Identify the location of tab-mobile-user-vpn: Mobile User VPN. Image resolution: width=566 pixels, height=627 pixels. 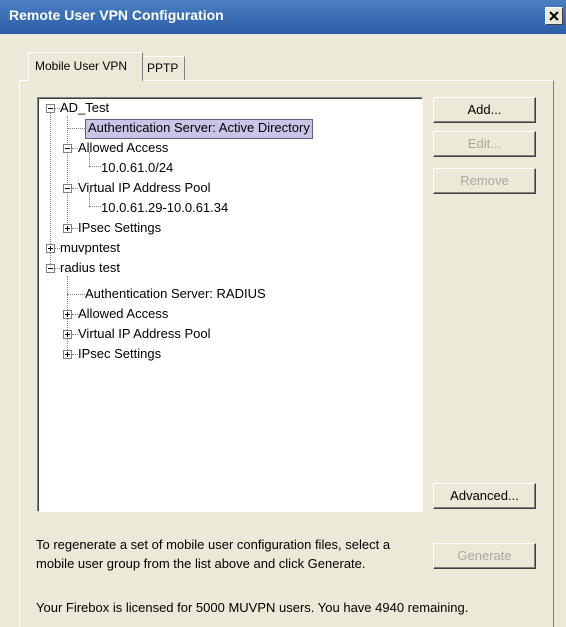
(85, 66).